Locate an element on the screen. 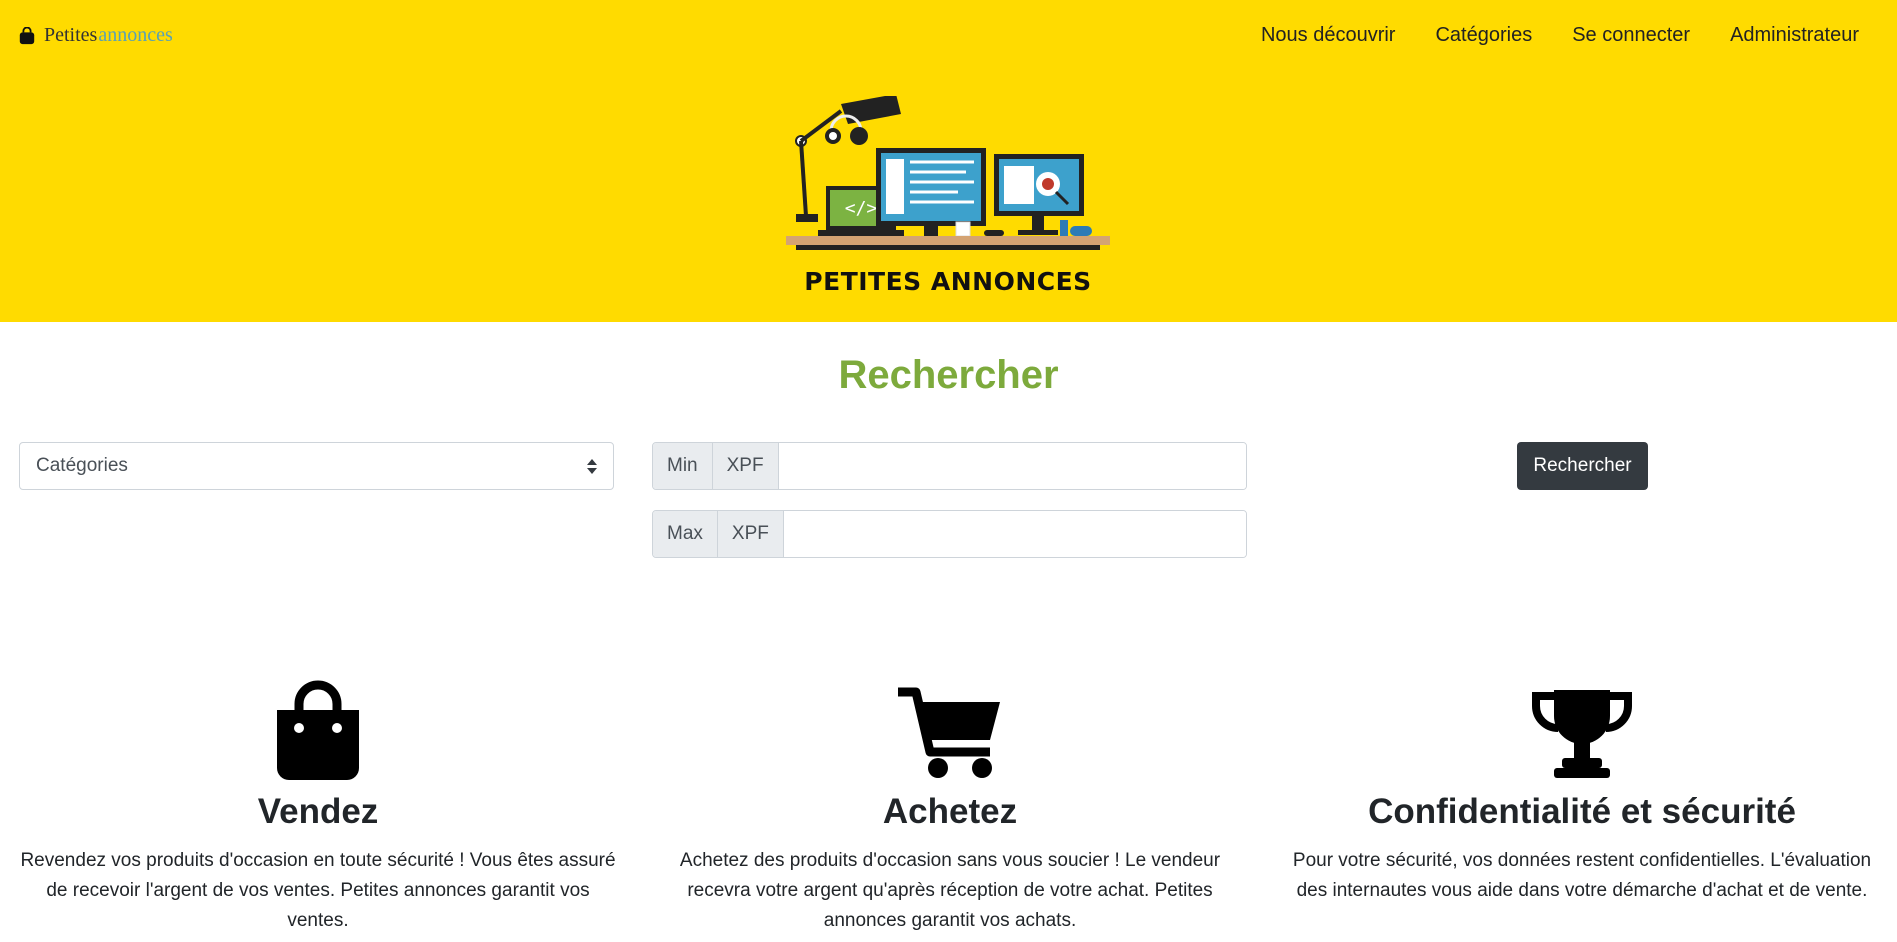 The width and height of the screenshot is (1897, 942). shopping-cart-icon is located at coordinates (949, 732).